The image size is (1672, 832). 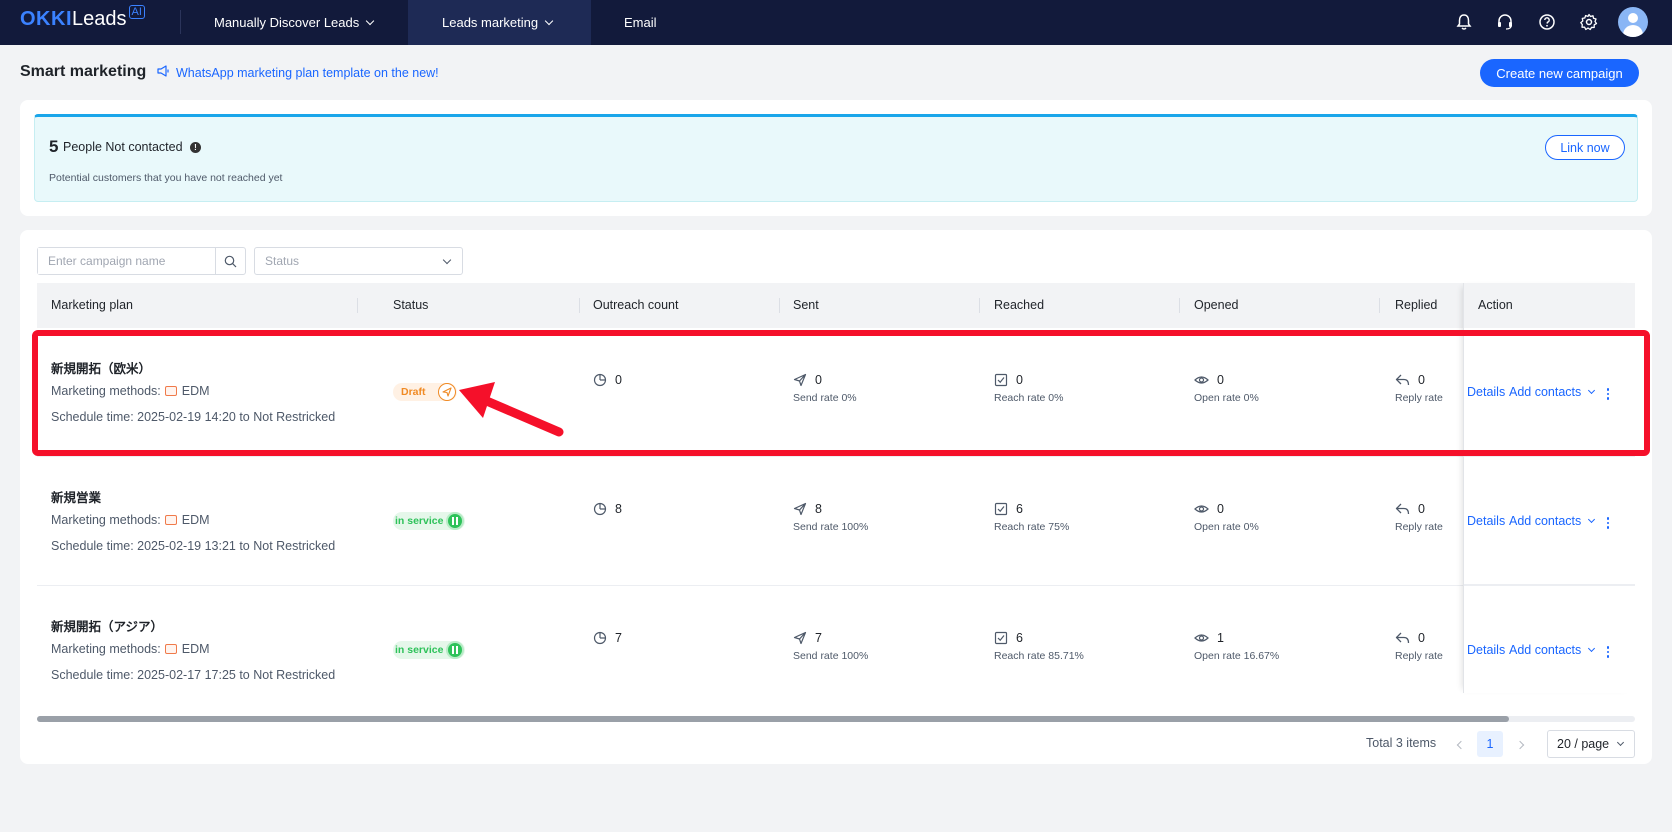 I want to click on page-size-select: 20 / page, so click(x=1591, y=744).